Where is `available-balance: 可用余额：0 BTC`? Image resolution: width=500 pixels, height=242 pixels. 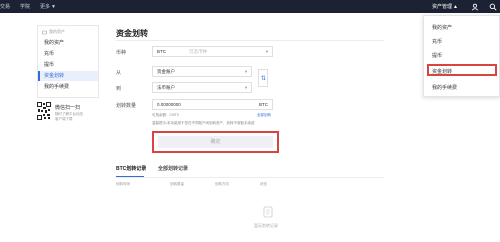 available-balance: 可用余额：0 BTC is located at coordinates (166, 115).